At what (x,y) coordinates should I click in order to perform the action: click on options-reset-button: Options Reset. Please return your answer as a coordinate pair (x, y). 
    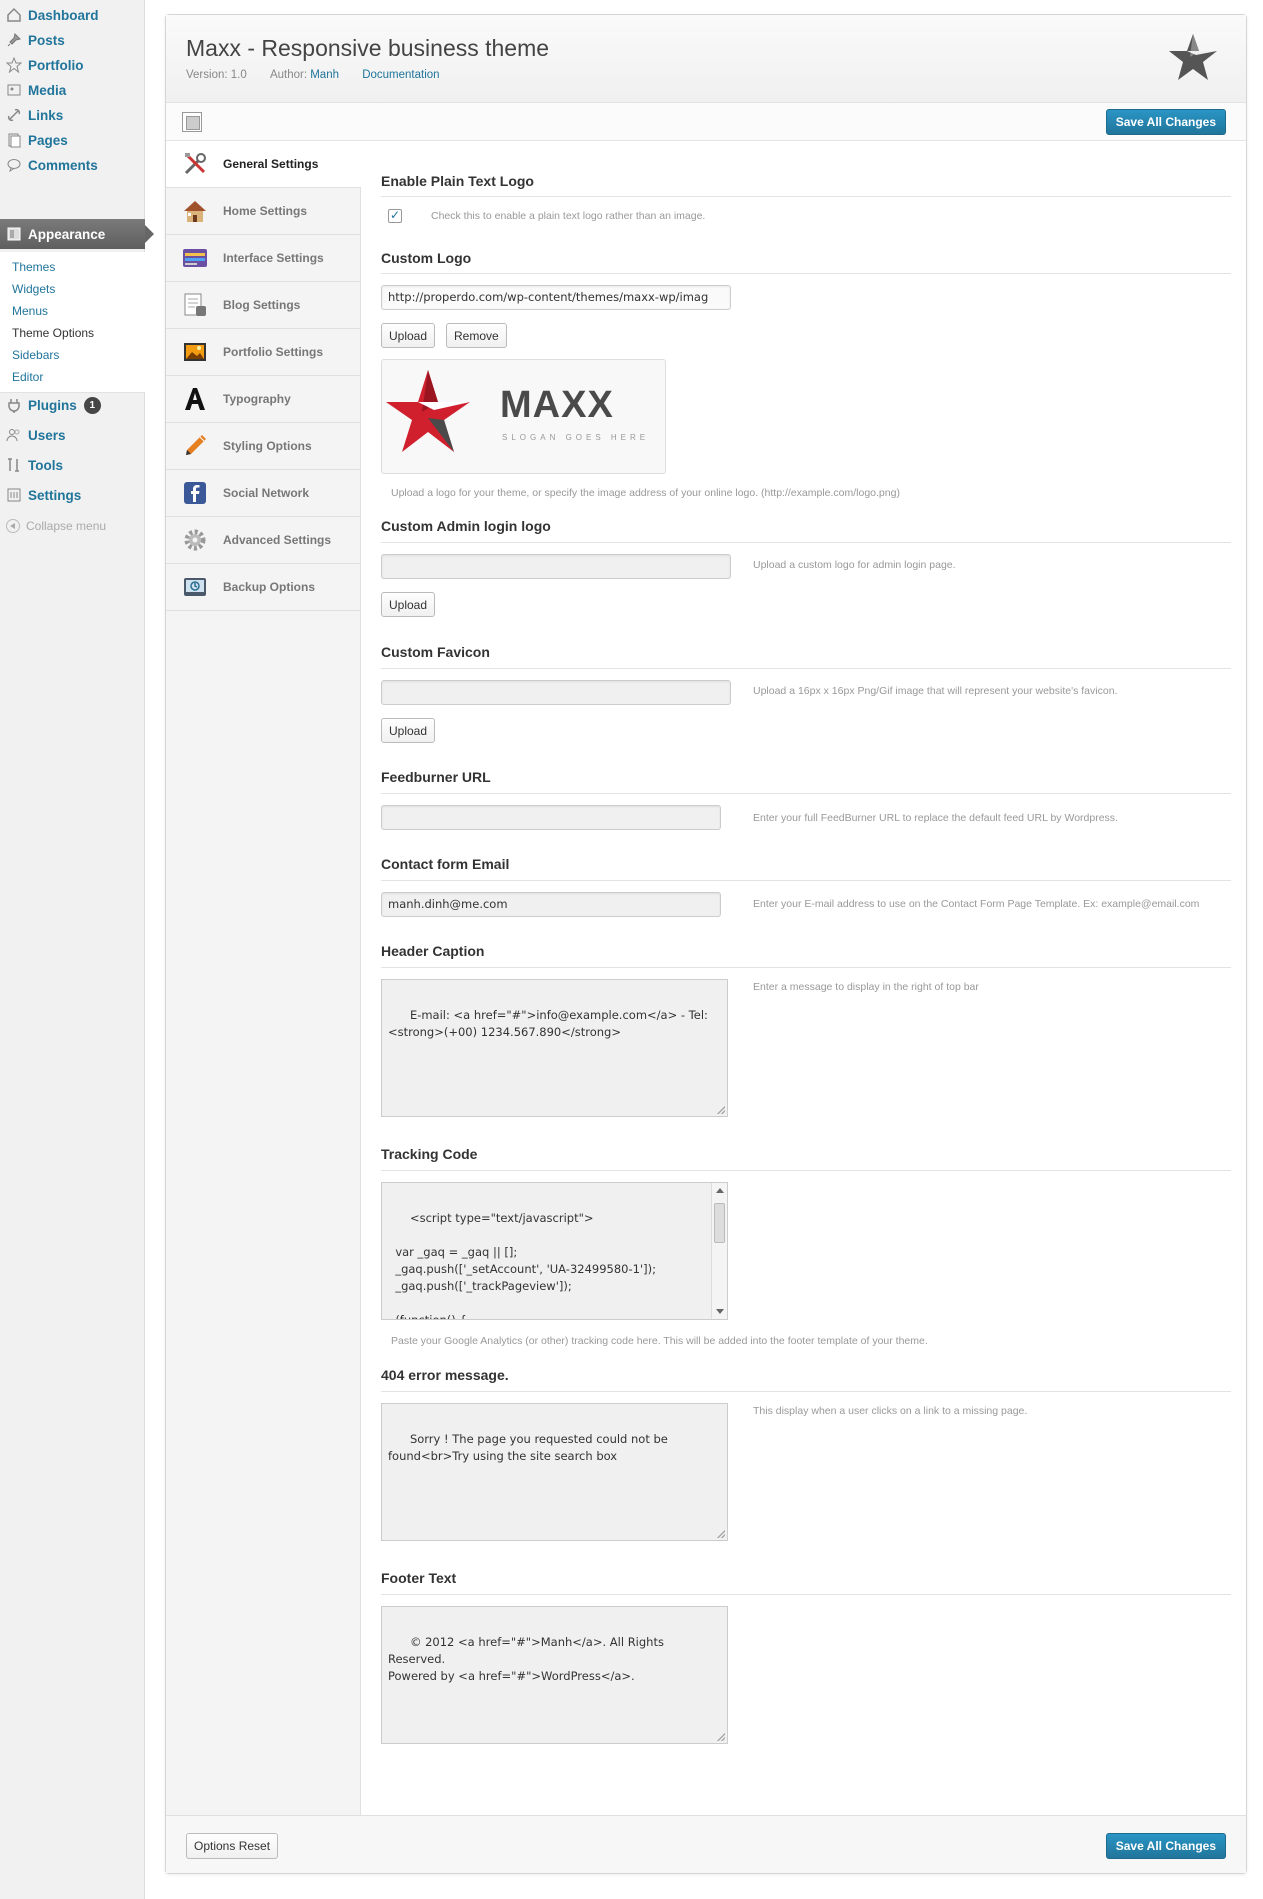
    Looking at the image, I should click on (232, 1846).